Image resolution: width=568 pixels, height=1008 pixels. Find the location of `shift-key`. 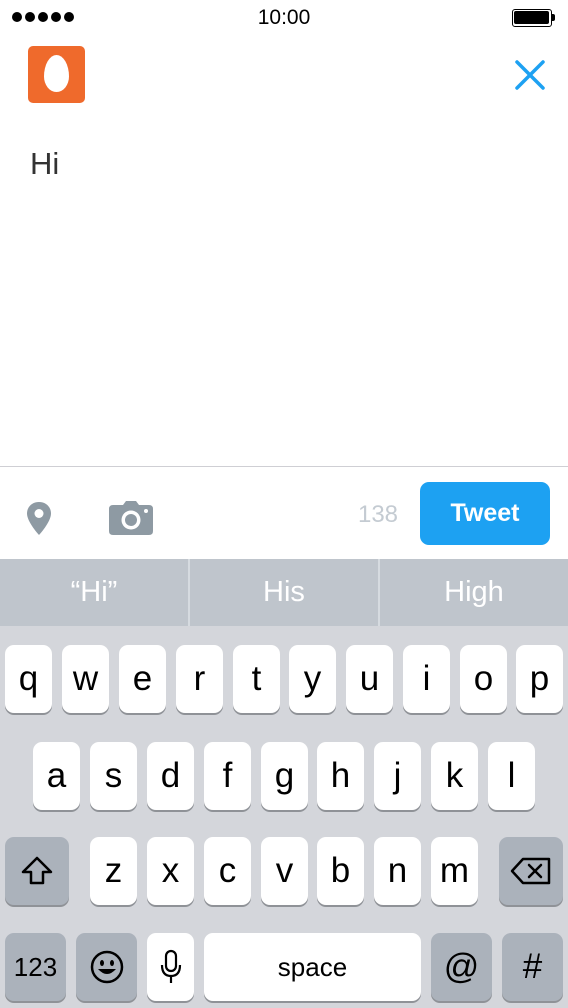

shift-key is located at coordinates (37, 871).